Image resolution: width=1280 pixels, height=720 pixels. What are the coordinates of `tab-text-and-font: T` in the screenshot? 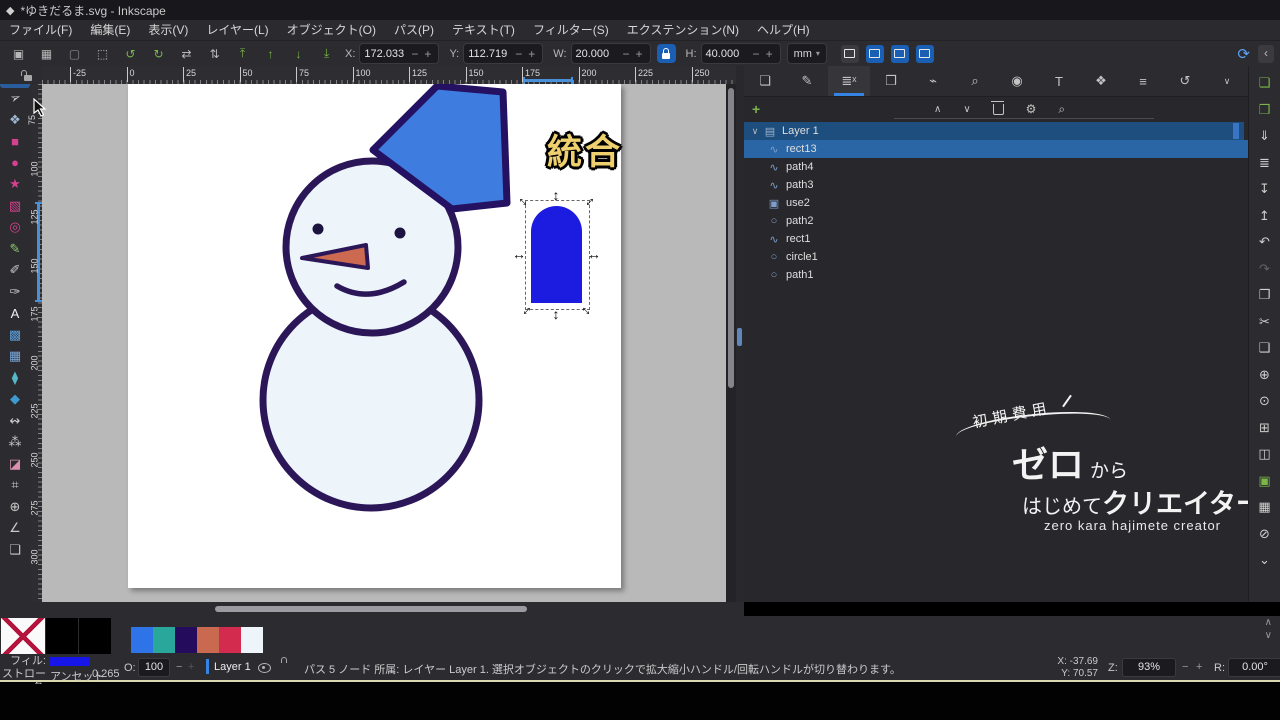 It's located at (1059, 81).